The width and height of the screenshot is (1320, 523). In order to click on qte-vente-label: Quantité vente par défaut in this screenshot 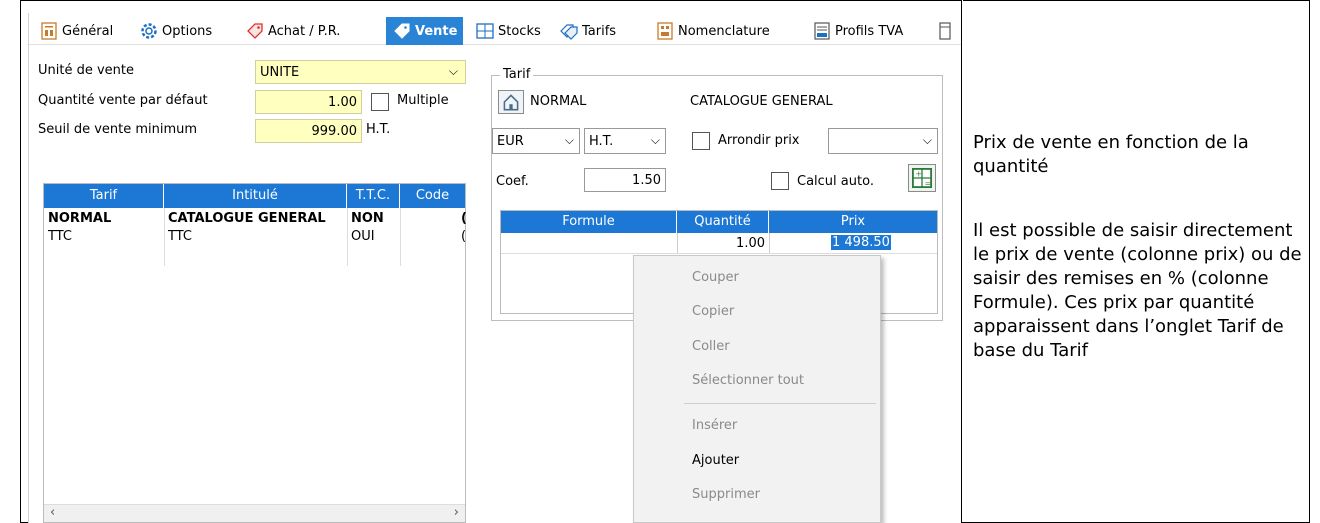, I will do `click(123, 100)`.